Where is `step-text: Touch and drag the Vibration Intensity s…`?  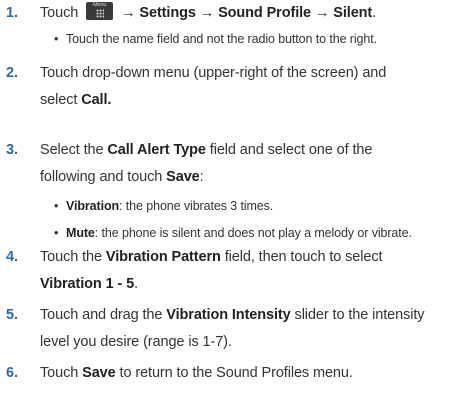
step-text: Touch and drag the Vibration Intensity s… is located at coordinates (257, 329).